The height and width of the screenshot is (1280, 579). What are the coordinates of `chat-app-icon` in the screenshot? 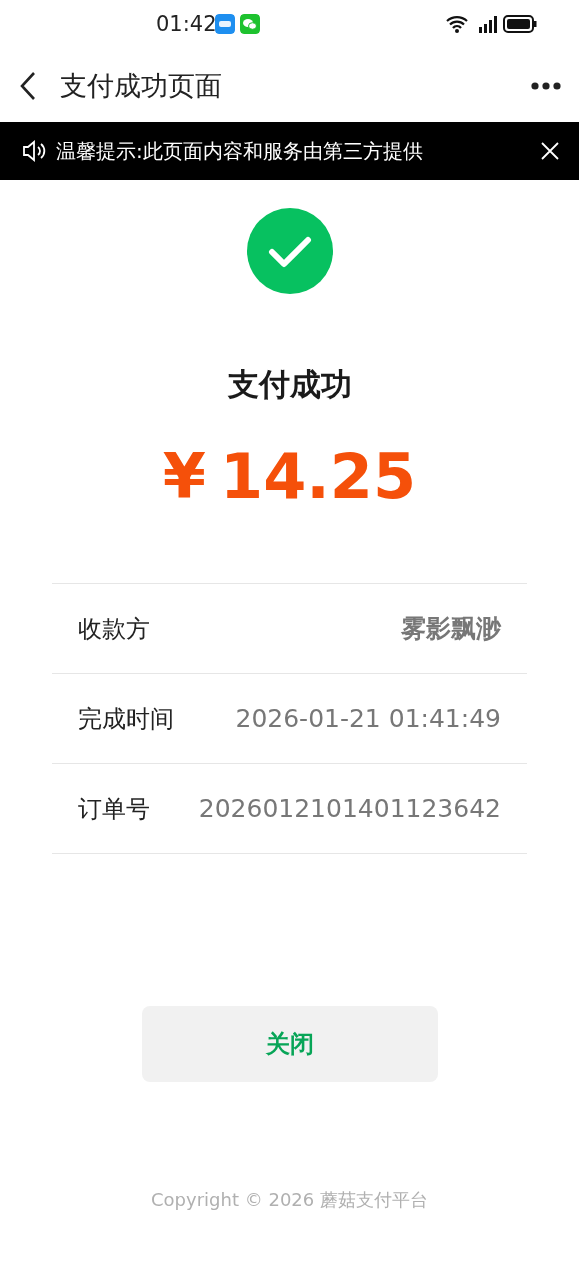 It's located at (250, 24).